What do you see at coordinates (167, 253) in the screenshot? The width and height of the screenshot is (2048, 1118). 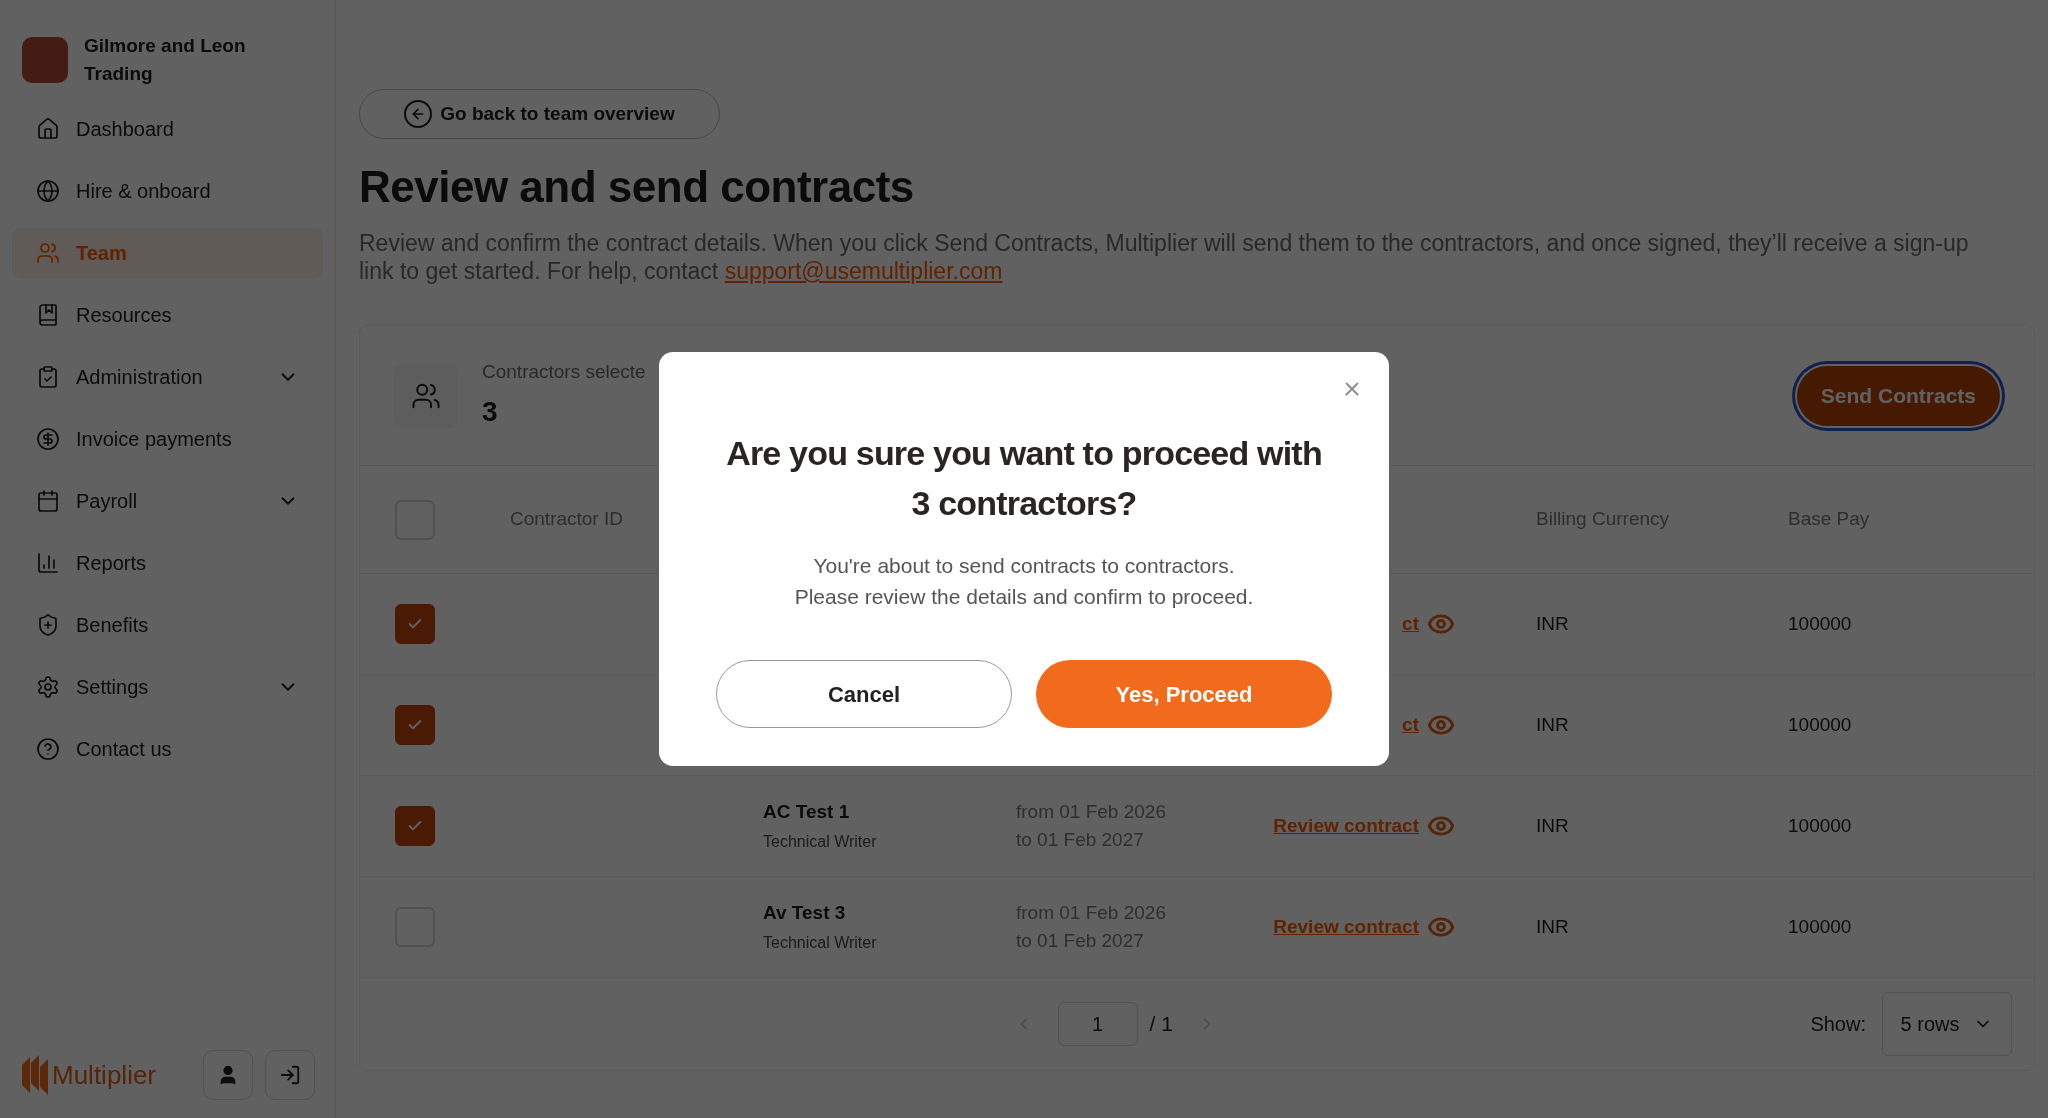 I see `nav-item: Team` at bounding box center [167, 253].